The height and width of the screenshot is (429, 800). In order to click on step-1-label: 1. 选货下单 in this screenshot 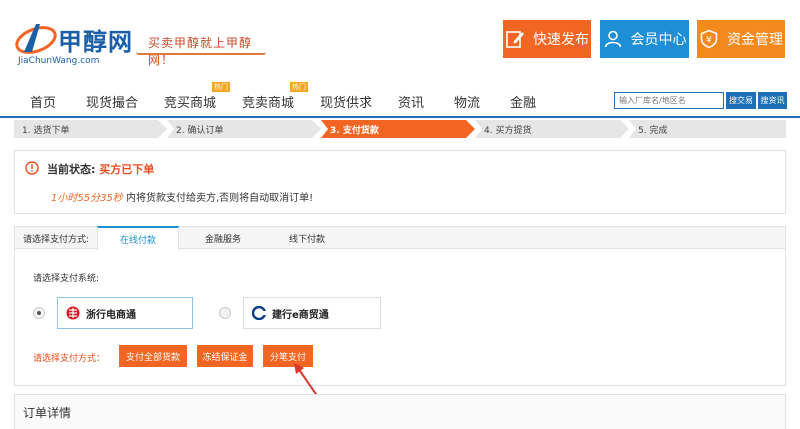, I will do `click(45, 130)`.